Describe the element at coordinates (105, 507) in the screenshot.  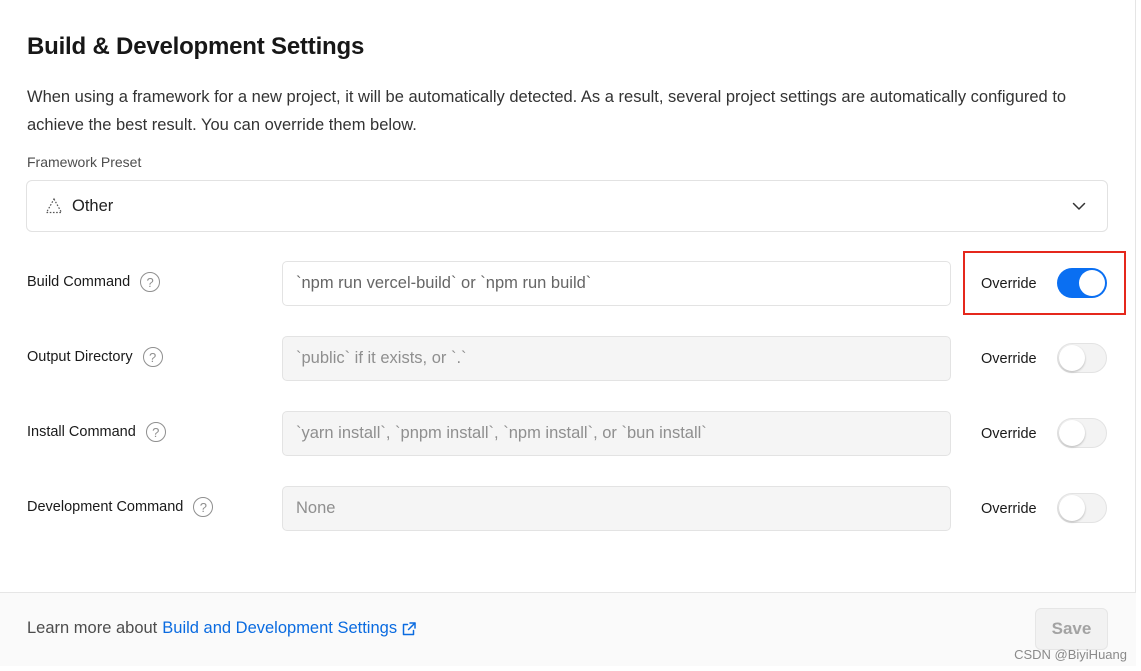
I see `development-command-label: Development Command` at that location.